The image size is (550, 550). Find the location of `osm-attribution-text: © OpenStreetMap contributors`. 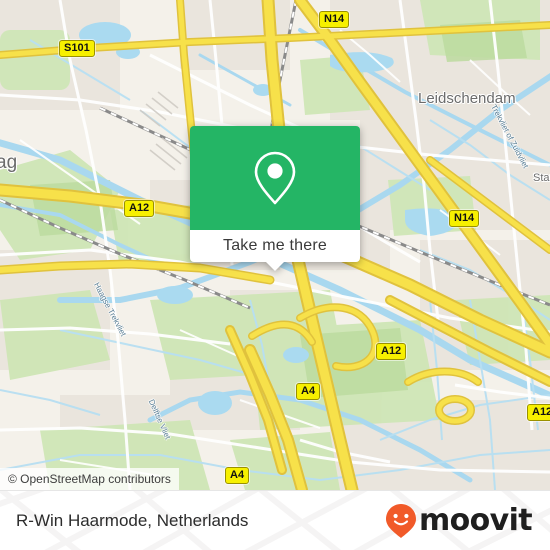

osm-attribution-text: © OpenStreetMap contributors is located at coordinates (89, 479).